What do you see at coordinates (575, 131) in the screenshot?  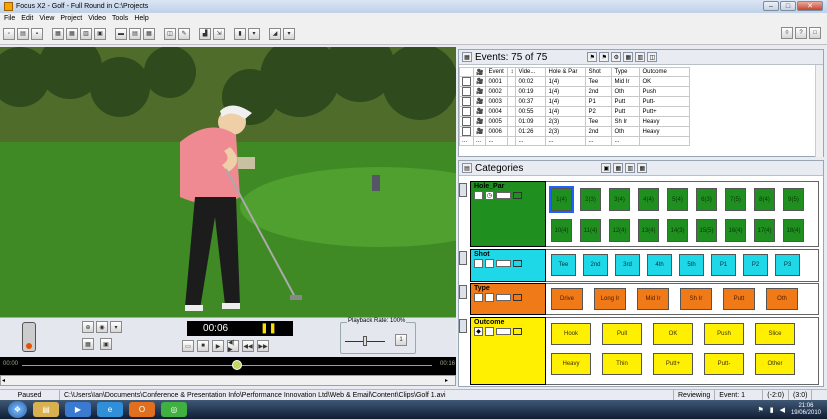 I see `table-row: 🎥 0006 01:26 2(3) 2nd Oth Heavy` at bounding box center [575, 131].